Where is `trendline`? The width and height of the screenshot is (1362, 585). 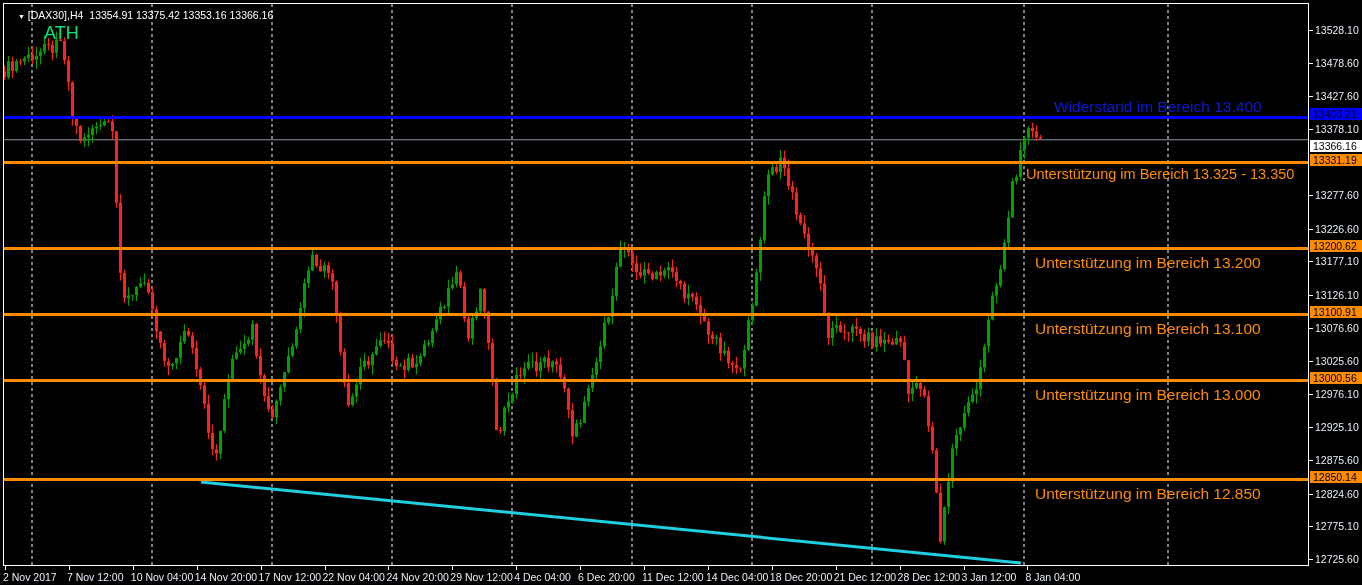
trendline is located at coordinates (611, 522).